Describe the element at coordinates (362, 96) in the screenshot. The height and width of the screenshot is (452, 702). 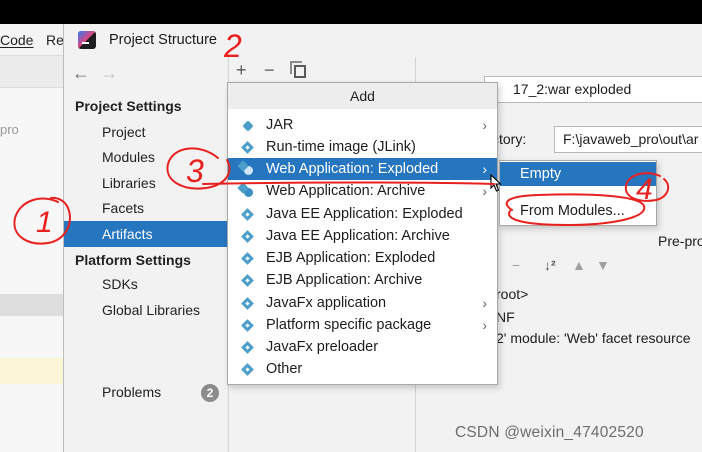
I see `add-menu-header: Add` at that location.